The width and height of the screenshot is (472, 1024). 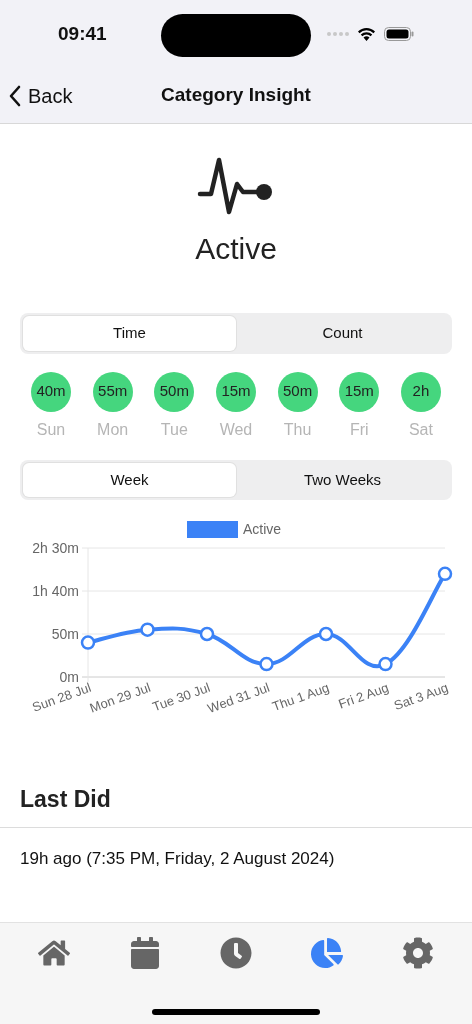 What do you see at coordinates (338, 34) in the screenshot?
I see `signal-icon` at bounding box center [338, 34].